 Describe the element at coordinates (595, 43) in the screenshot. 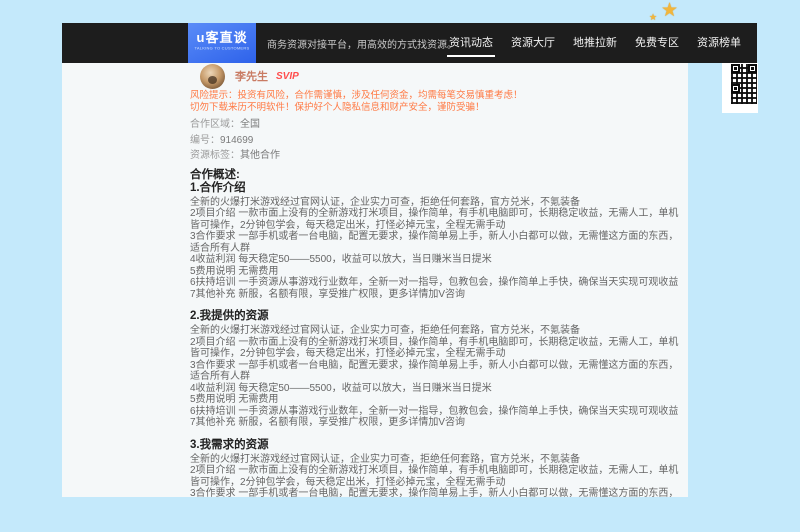

I see `nav-item-promotion: 地推拉新` at that location.